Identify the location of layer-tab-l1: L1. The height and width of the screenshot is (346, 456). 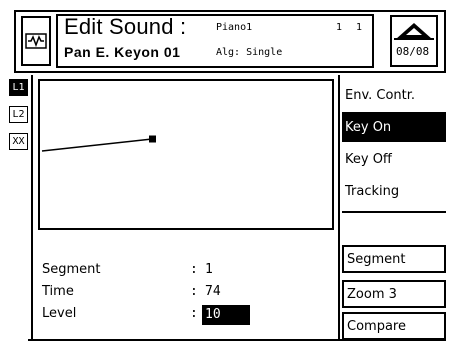
(18, 87).